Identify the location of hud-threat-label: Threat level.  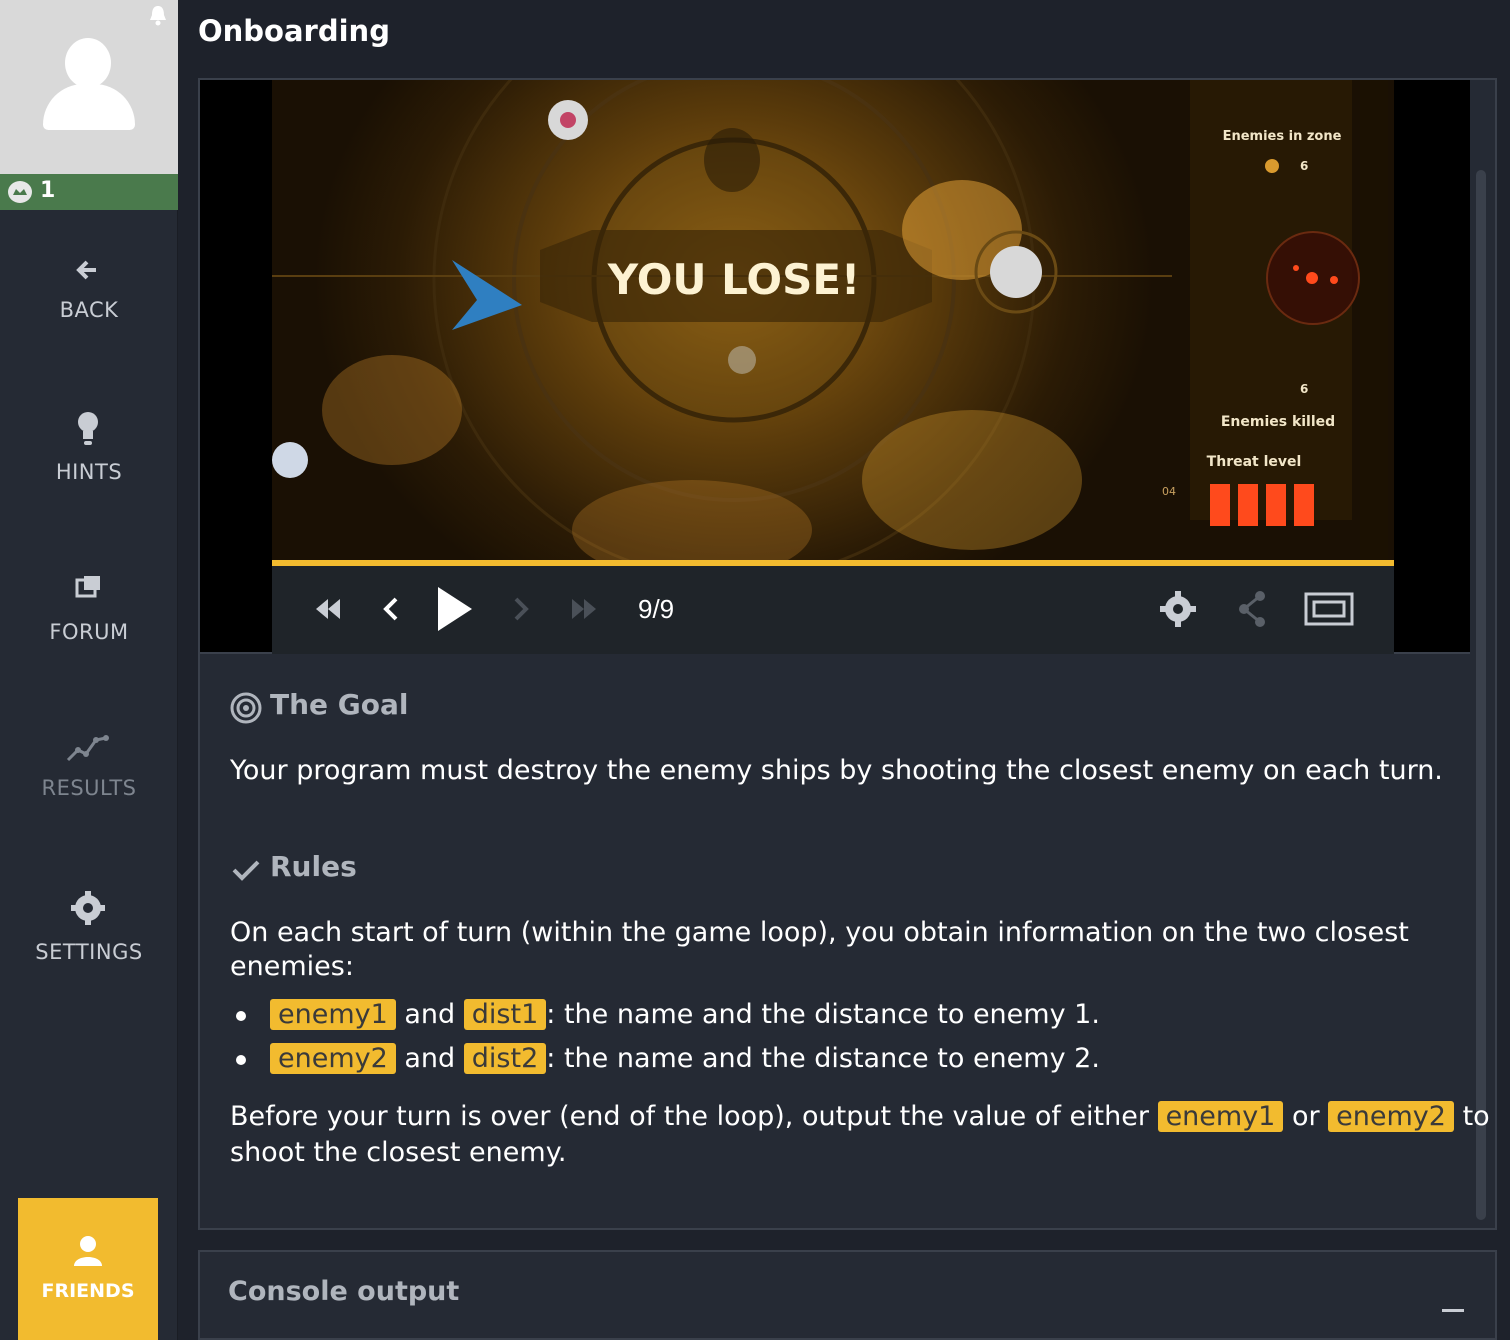
(1254, 462).